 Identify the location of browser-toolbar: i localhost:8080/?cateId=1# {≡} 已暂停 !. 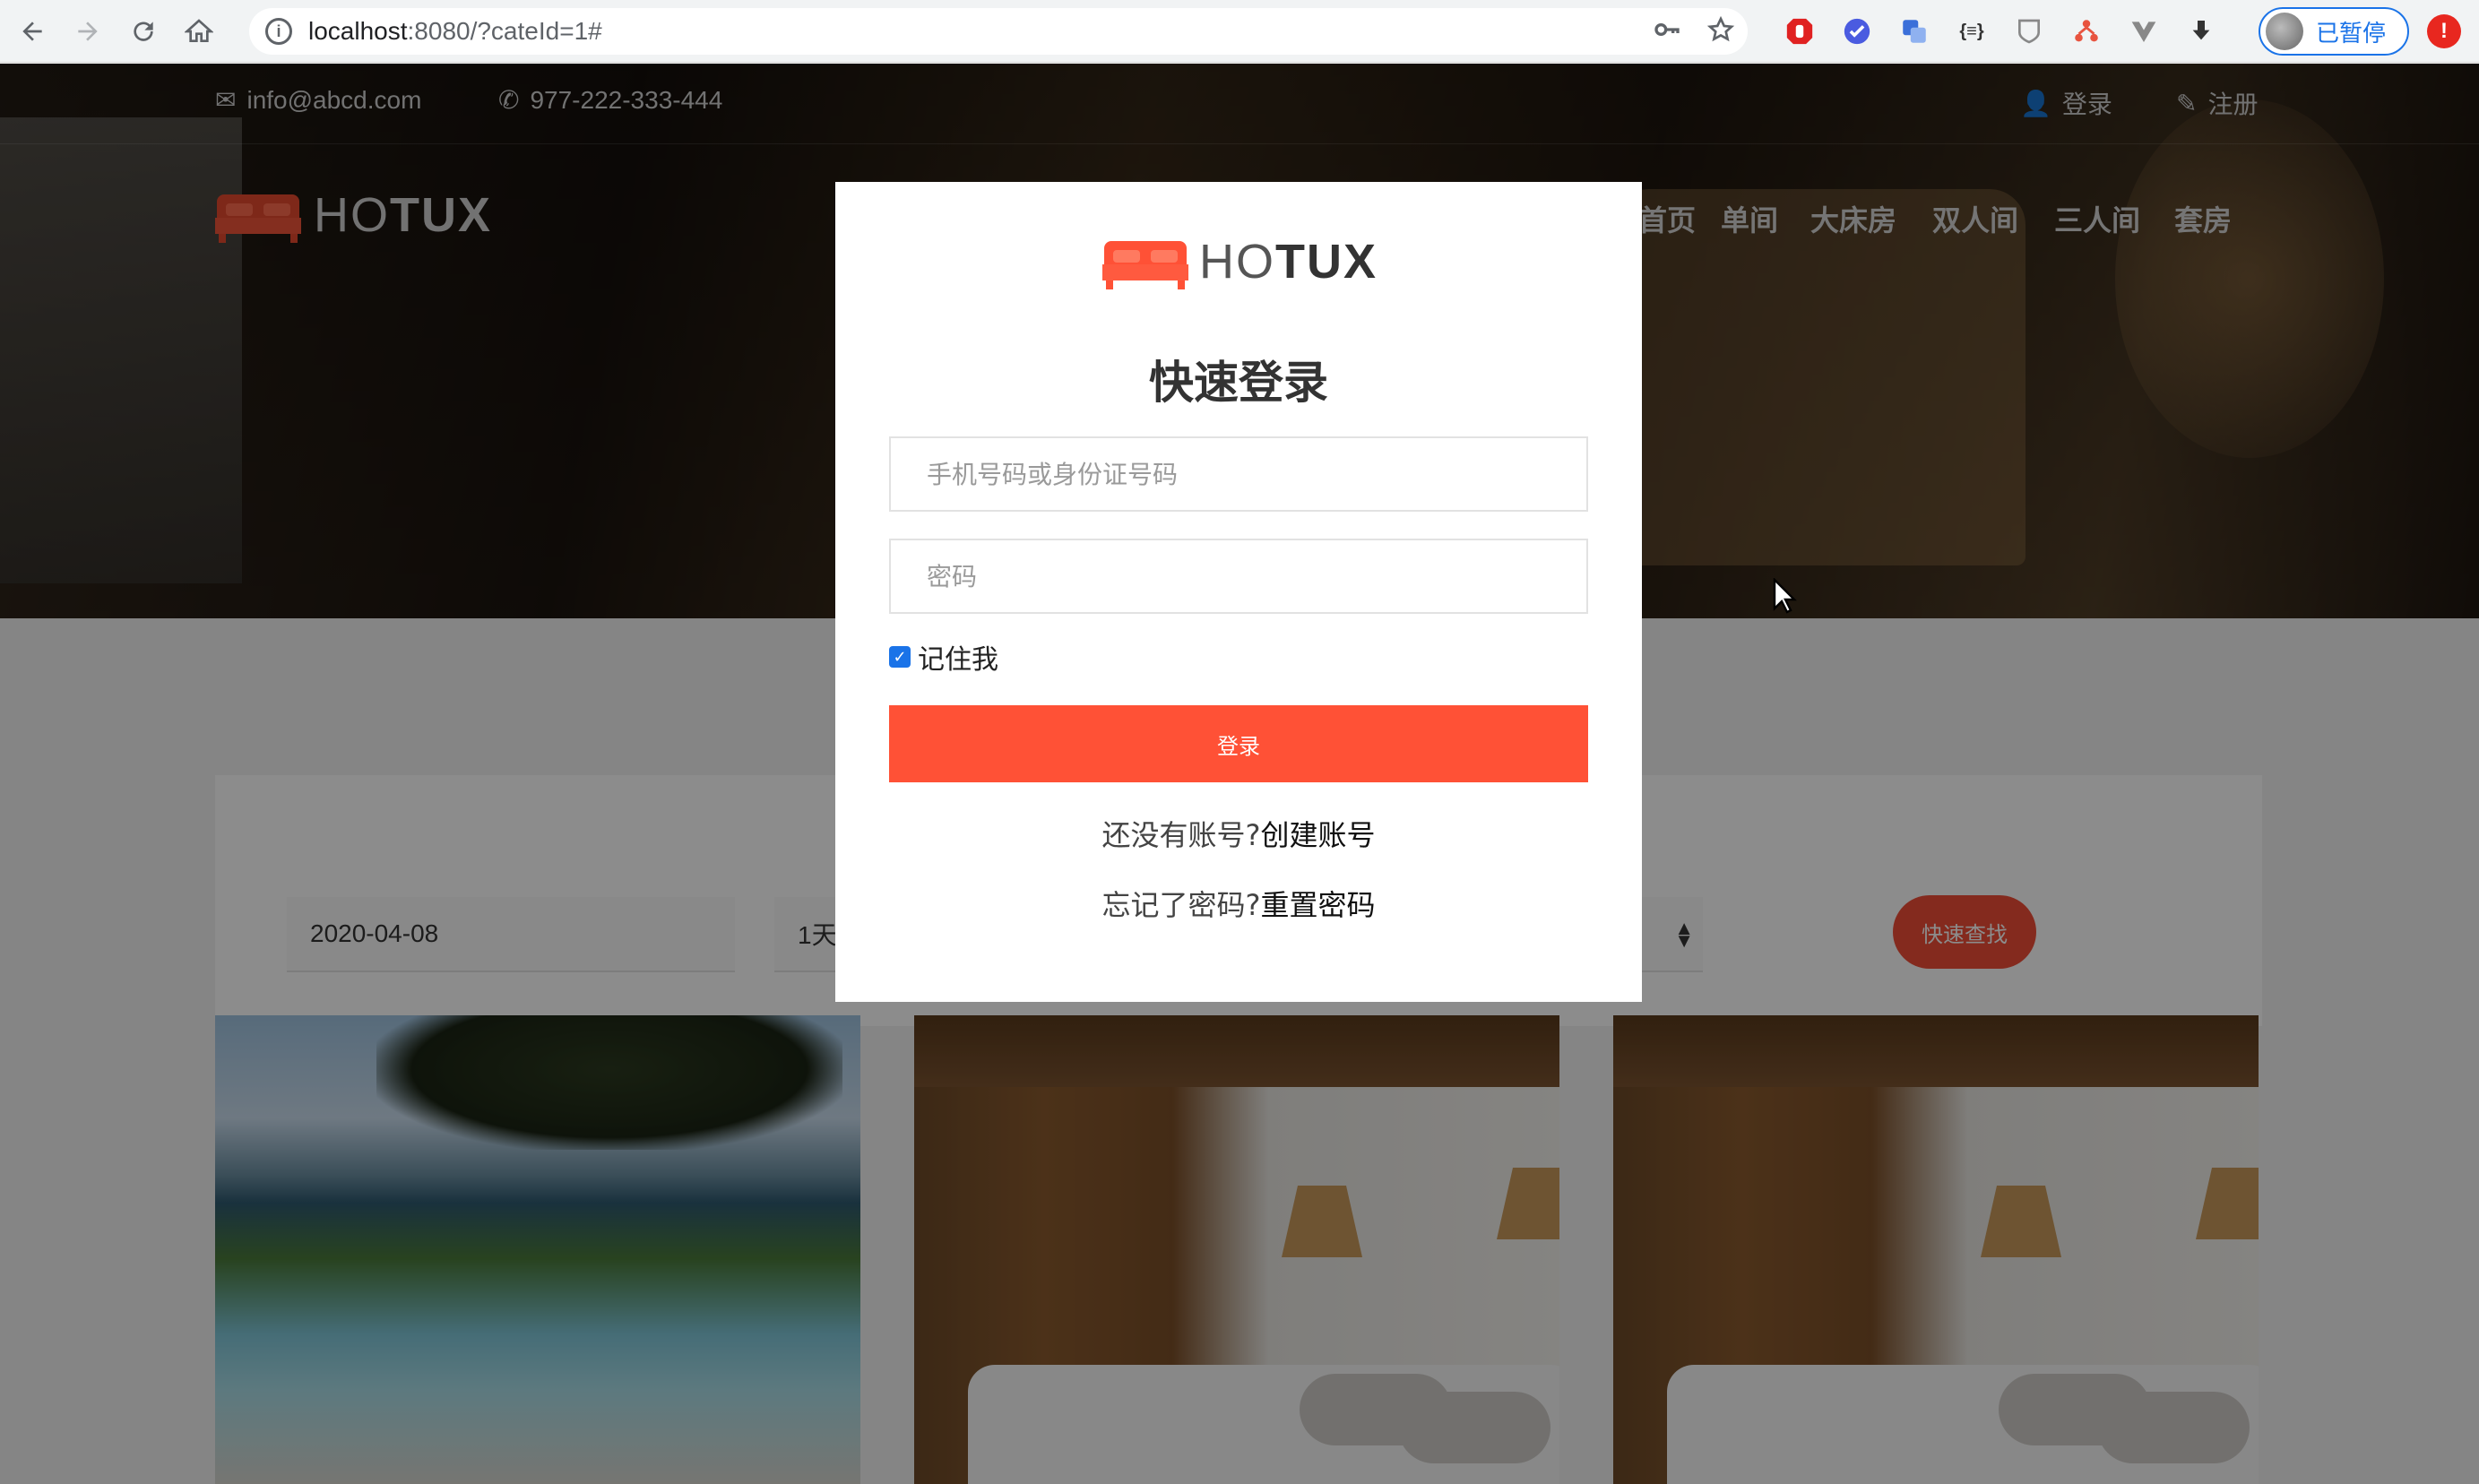
(1239, 31).